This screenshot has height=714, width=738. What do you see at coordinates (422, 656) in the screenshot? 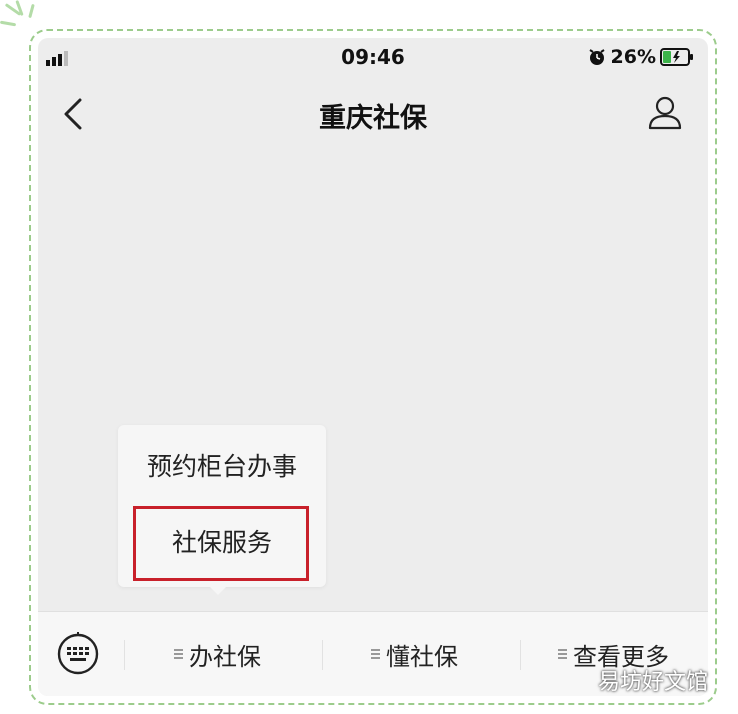
I see `menu-button-label: 懂社保` at bounding box center [422, 656].